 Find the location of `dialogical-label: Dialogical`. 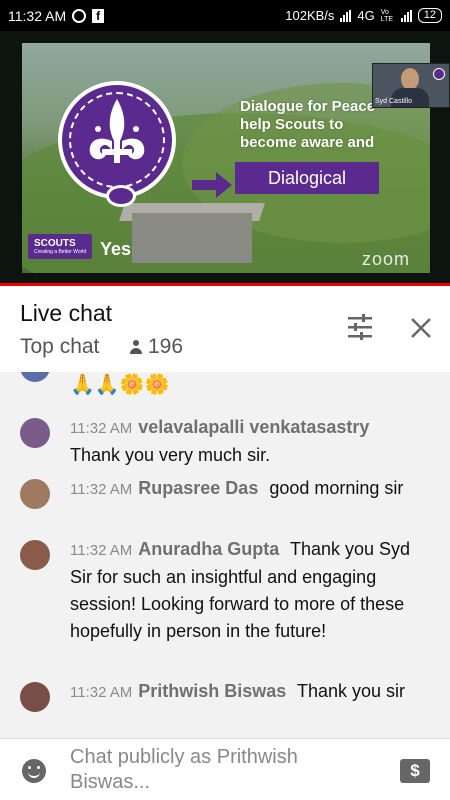

dialogical-label: Dialogical is located at coordinates (307, 178).